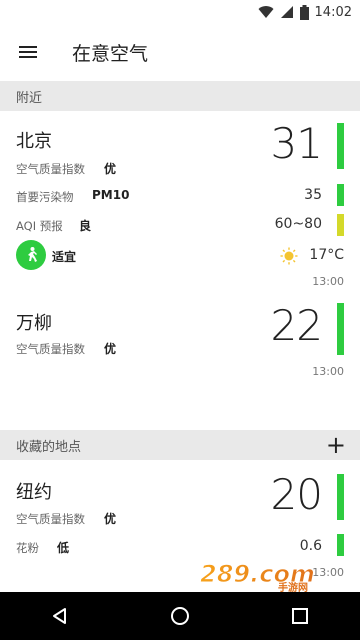 Image resolution: width=360 pixels, height=640 pixels. What do you see at coordinates (34, 323) in the screenshot?
I see `city-name: 万柳` at bounding box center [34, 323].